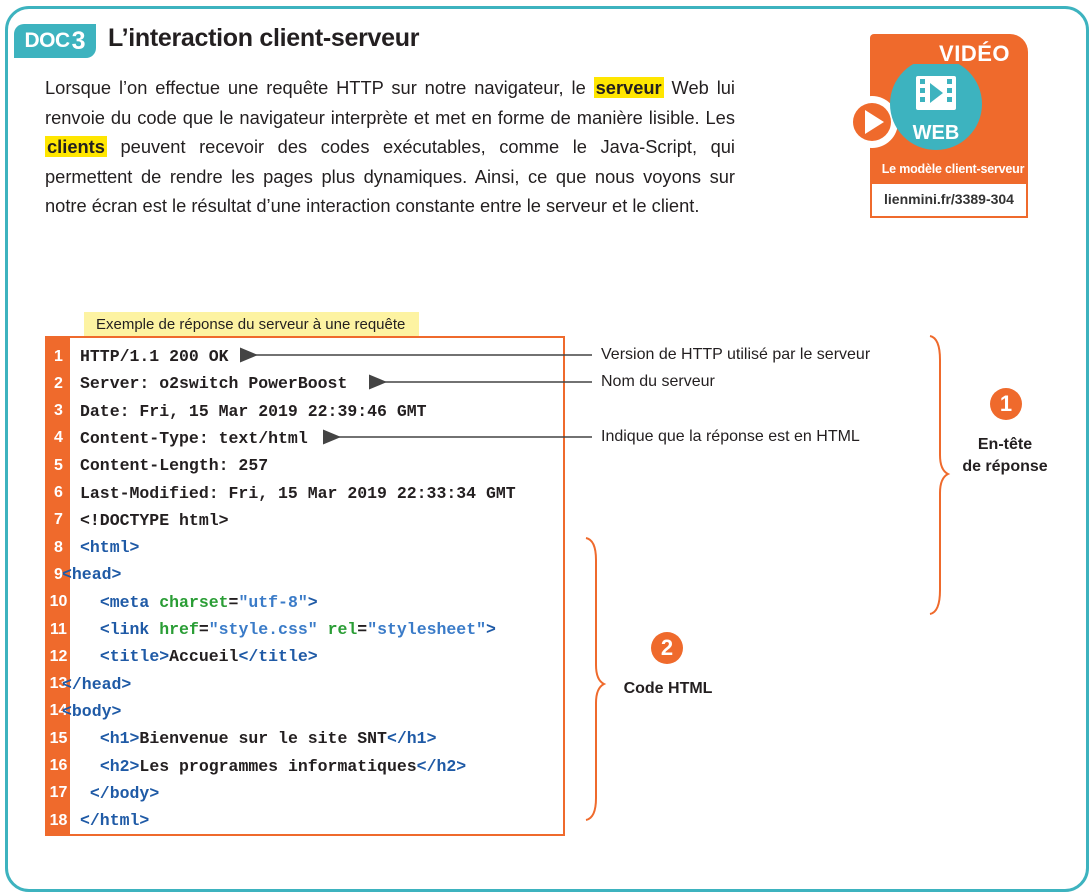 This screenshot has width=1092, height=892. What do you see at coordinates (1005, 466) in the screenshot?
I see `section-1-line2: de réponse` at bounding box center [1005, 466].